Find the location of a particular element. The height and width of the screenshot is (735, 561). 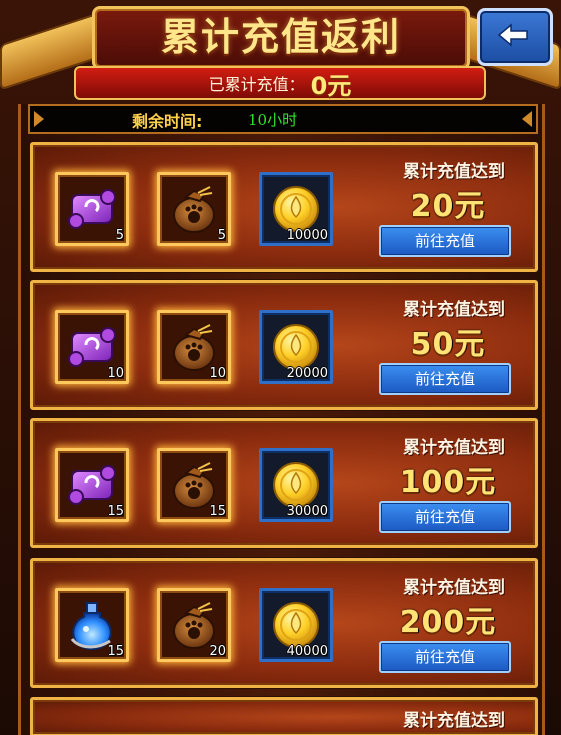

title-banner: 累计充值返利 已累计充值： 0元 is located at coordinates (280, 52).